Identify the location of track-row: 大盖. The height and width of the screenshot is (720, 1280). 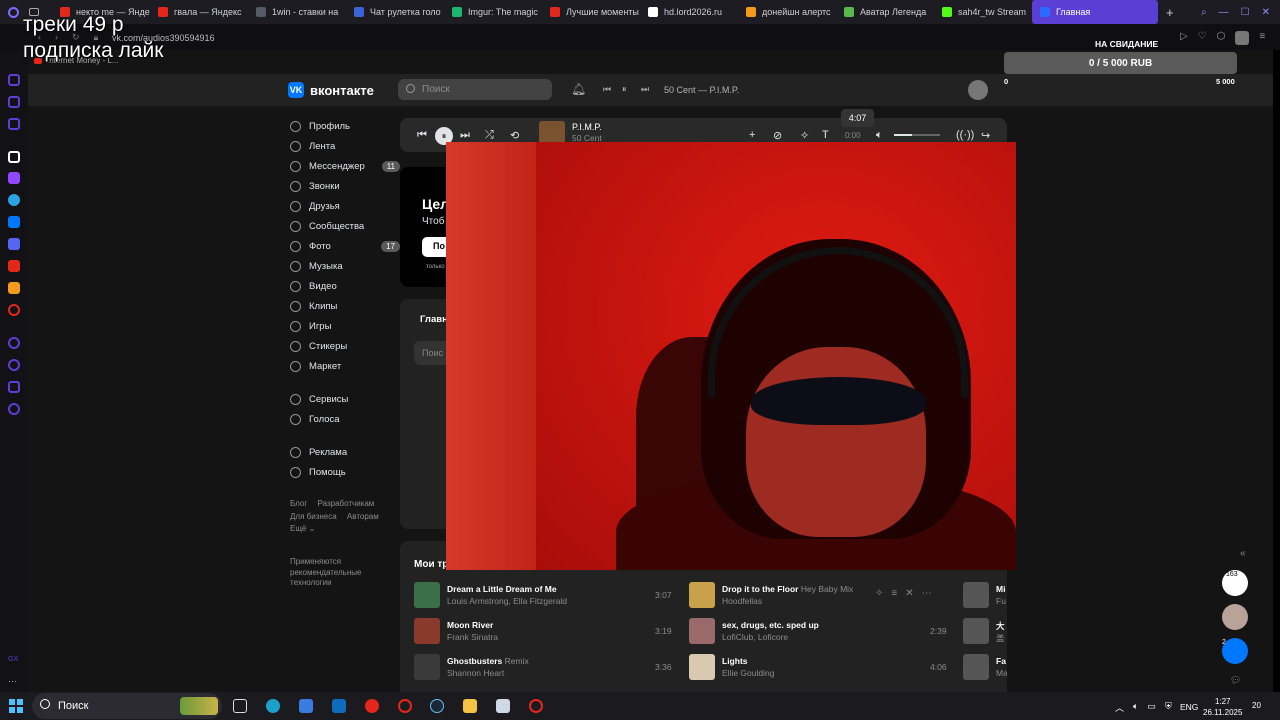
(985, 633).